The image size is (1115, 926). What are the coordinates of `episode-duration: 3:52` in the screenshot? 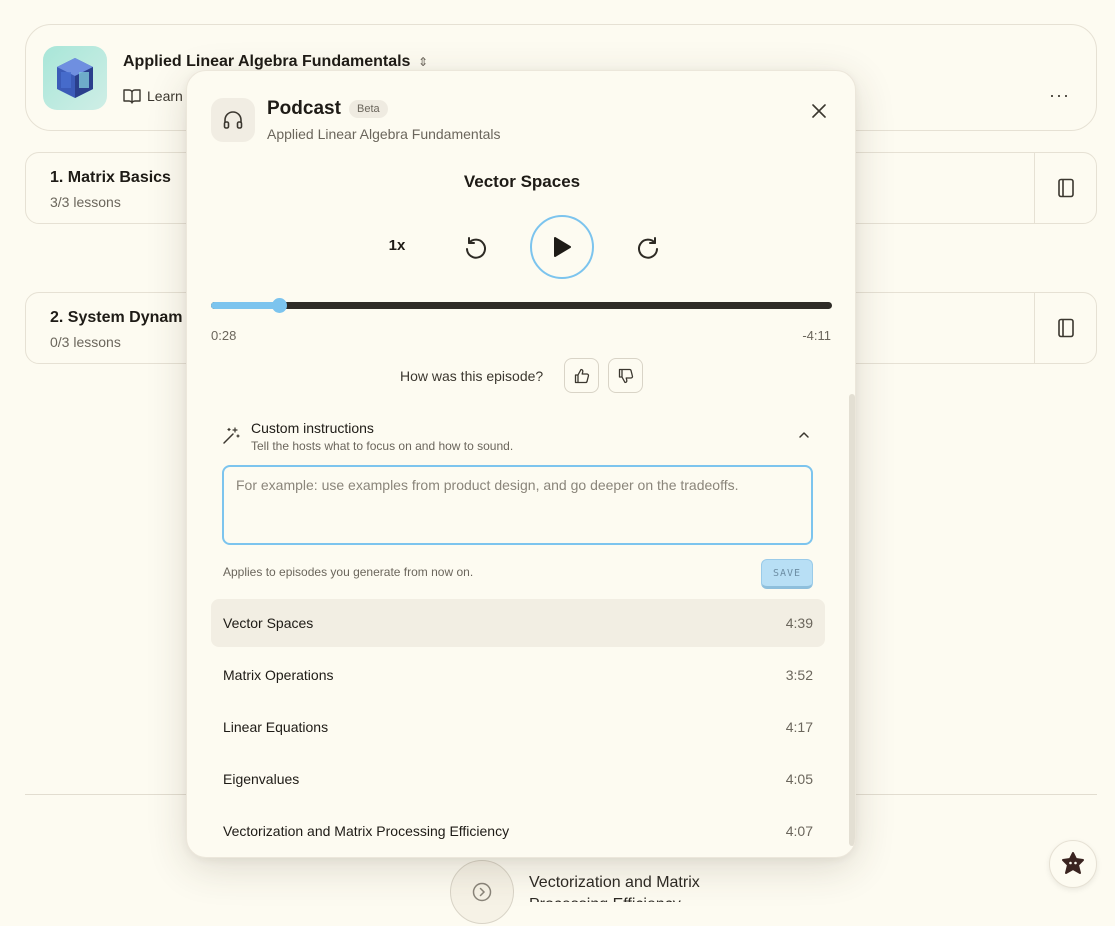 It's located at (799, 675).